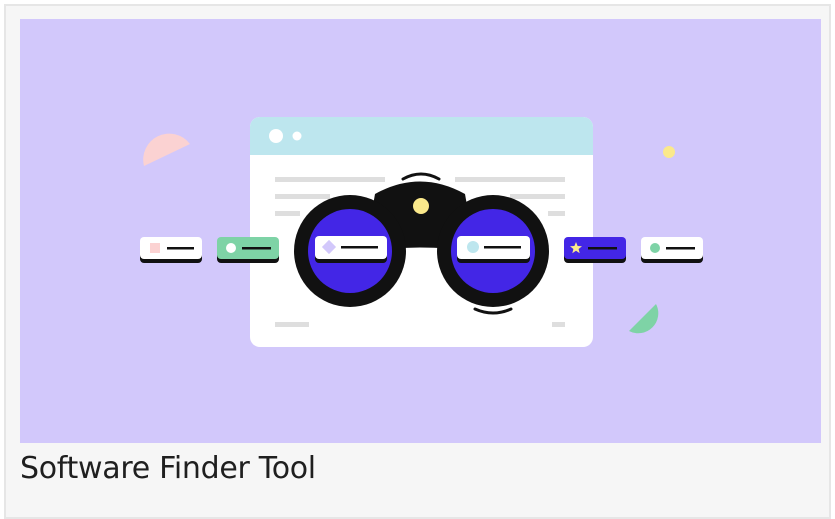  What do you see at coordinates (672, 250) in the screenshot?
I see `result-chip-green-dot-icon` at bounding box center [672, 250].